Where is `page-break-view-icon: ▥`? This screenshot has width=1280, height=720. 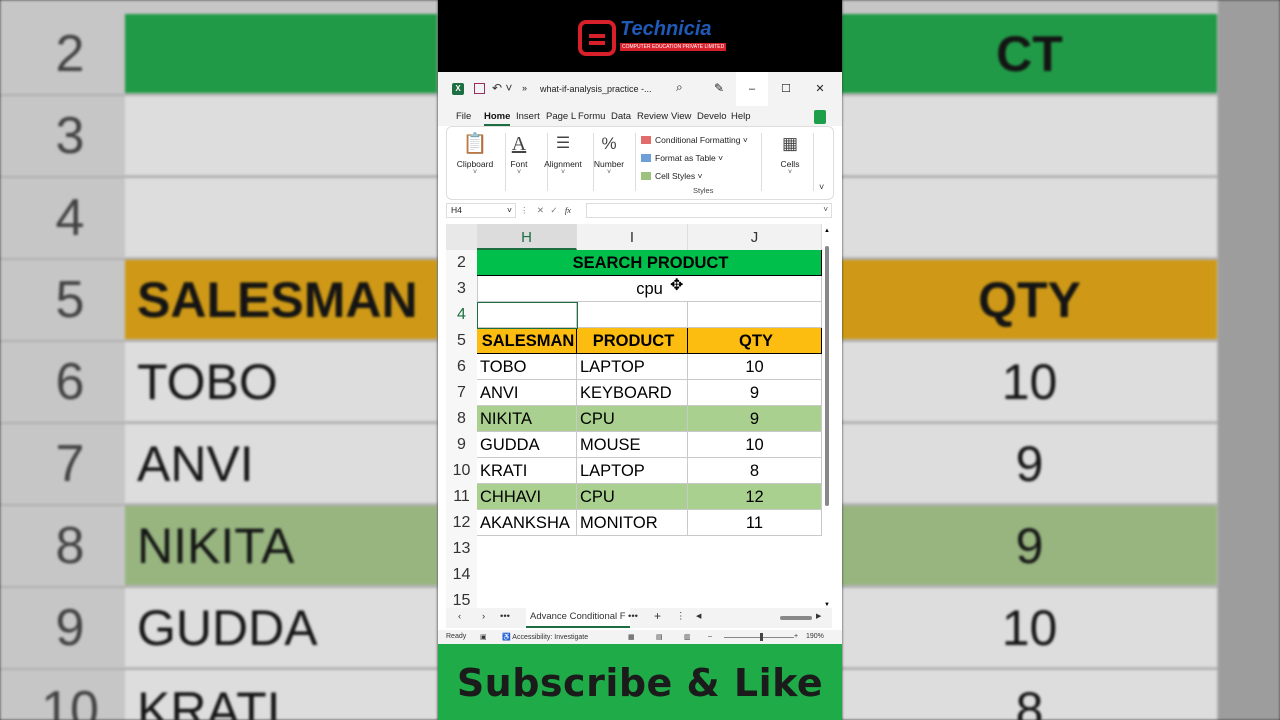
page-break-view-icon: ▥ is located at coordinates (687, 637).